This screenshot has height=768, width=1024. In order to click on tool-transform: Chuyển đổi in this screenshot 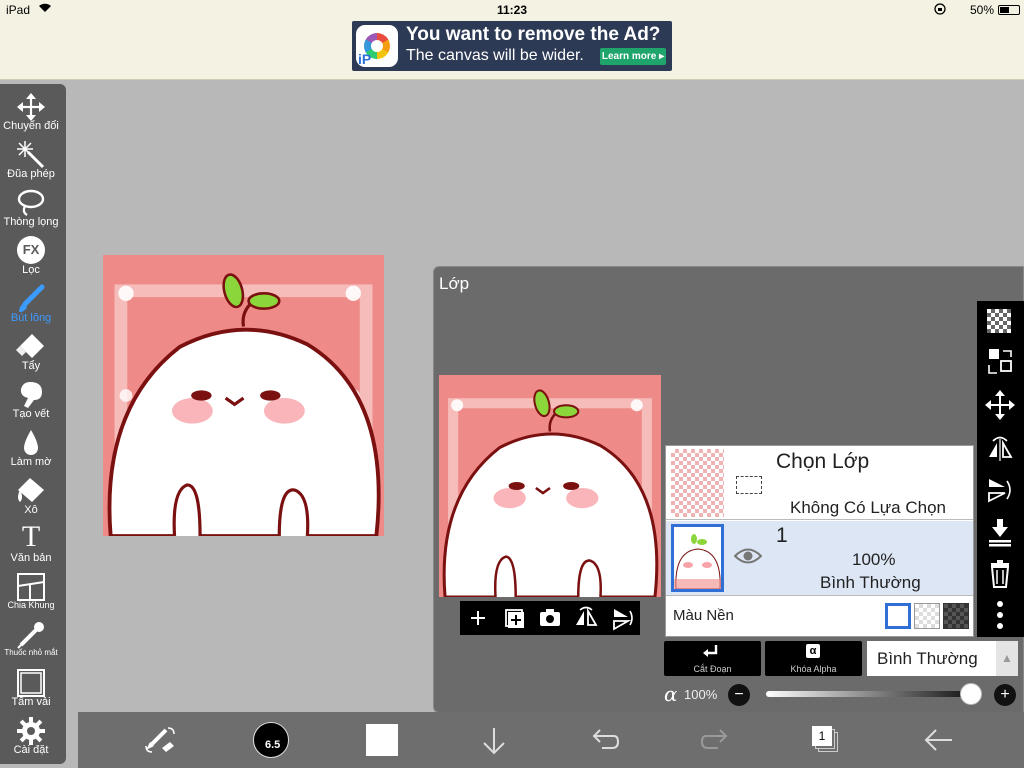, I will do `click(31, 113)`.